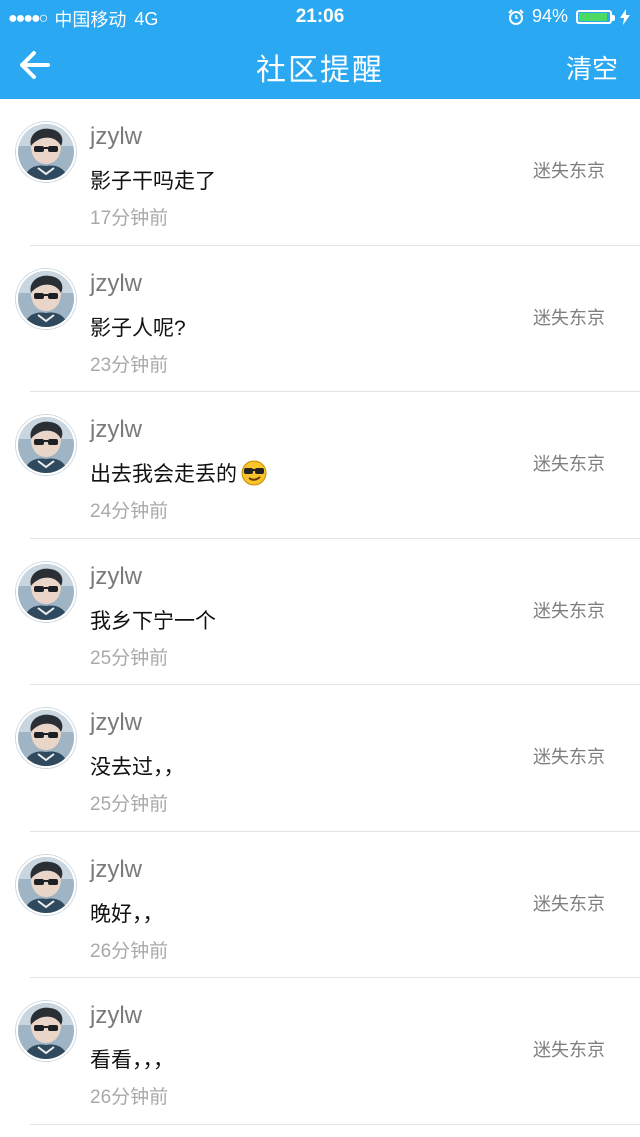 The height and width of the screenshot is (1137, 640). Describe the element at coordinates (320, 1051) in the screenshot. I see `notification-item: jzylw 看看，，， 26分钟前 迷失东京` at that location.